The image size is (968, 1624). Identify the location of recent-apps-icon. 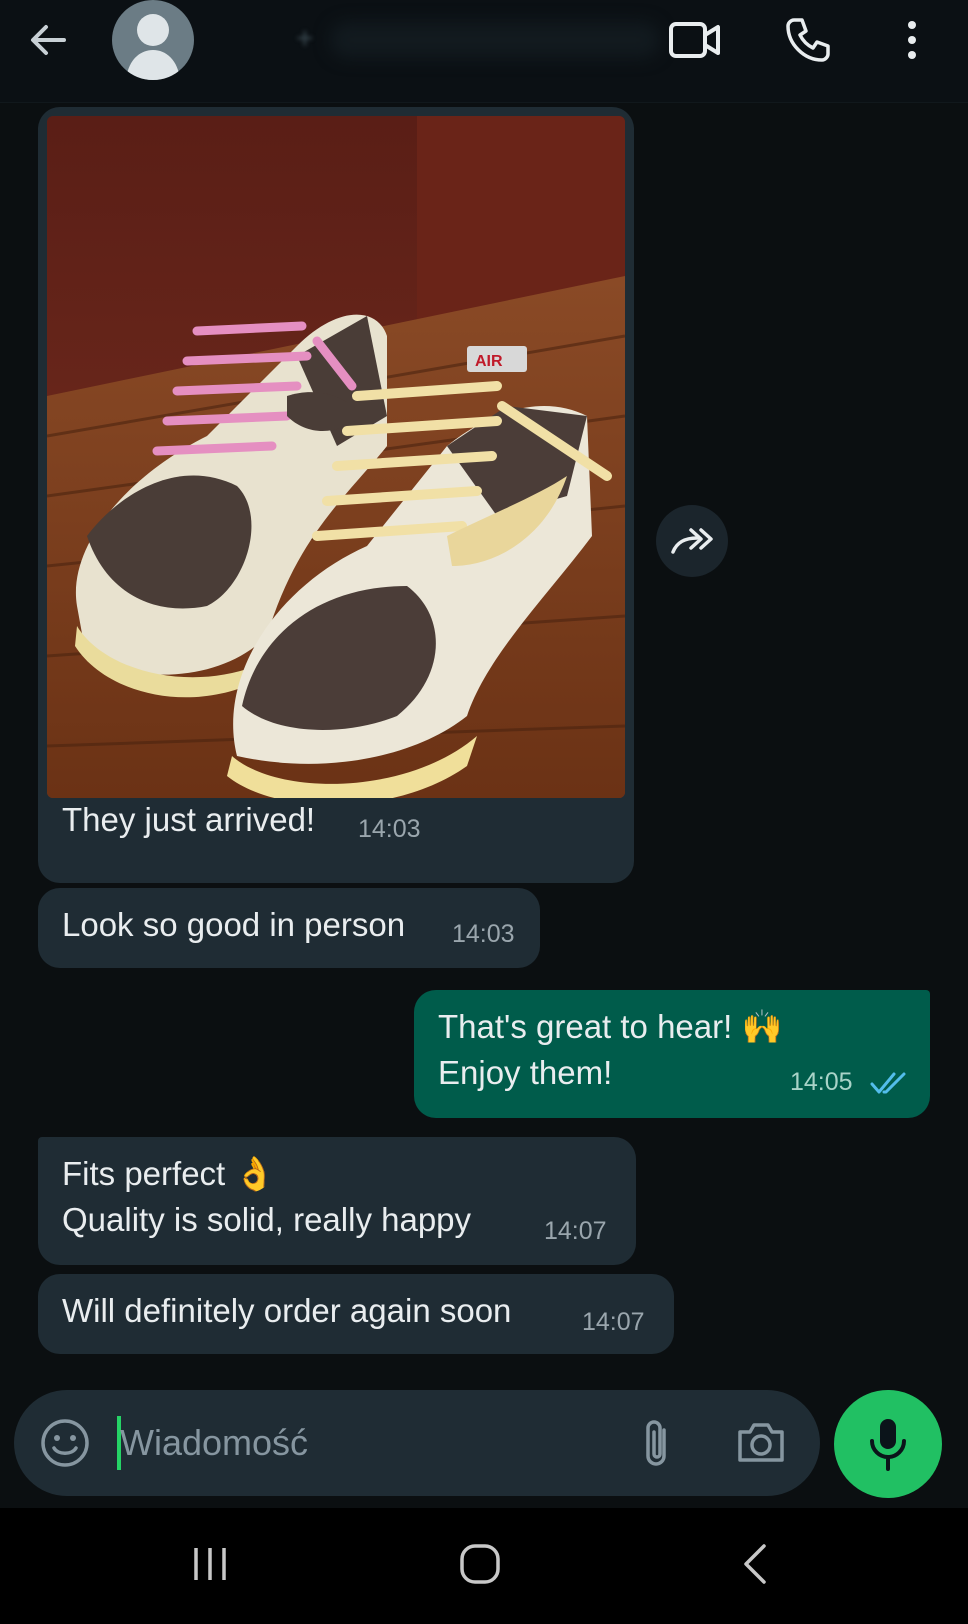
(210, 1566).